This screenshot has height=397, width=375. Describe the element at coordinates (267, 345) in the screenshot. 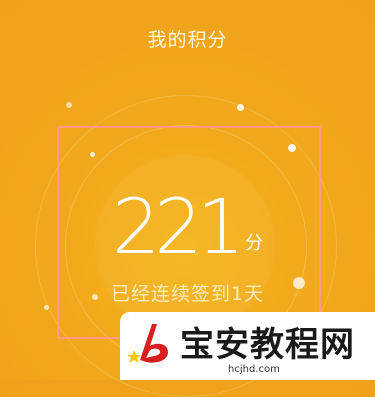

I see `watermark-name: 宝安教程网` at that location.